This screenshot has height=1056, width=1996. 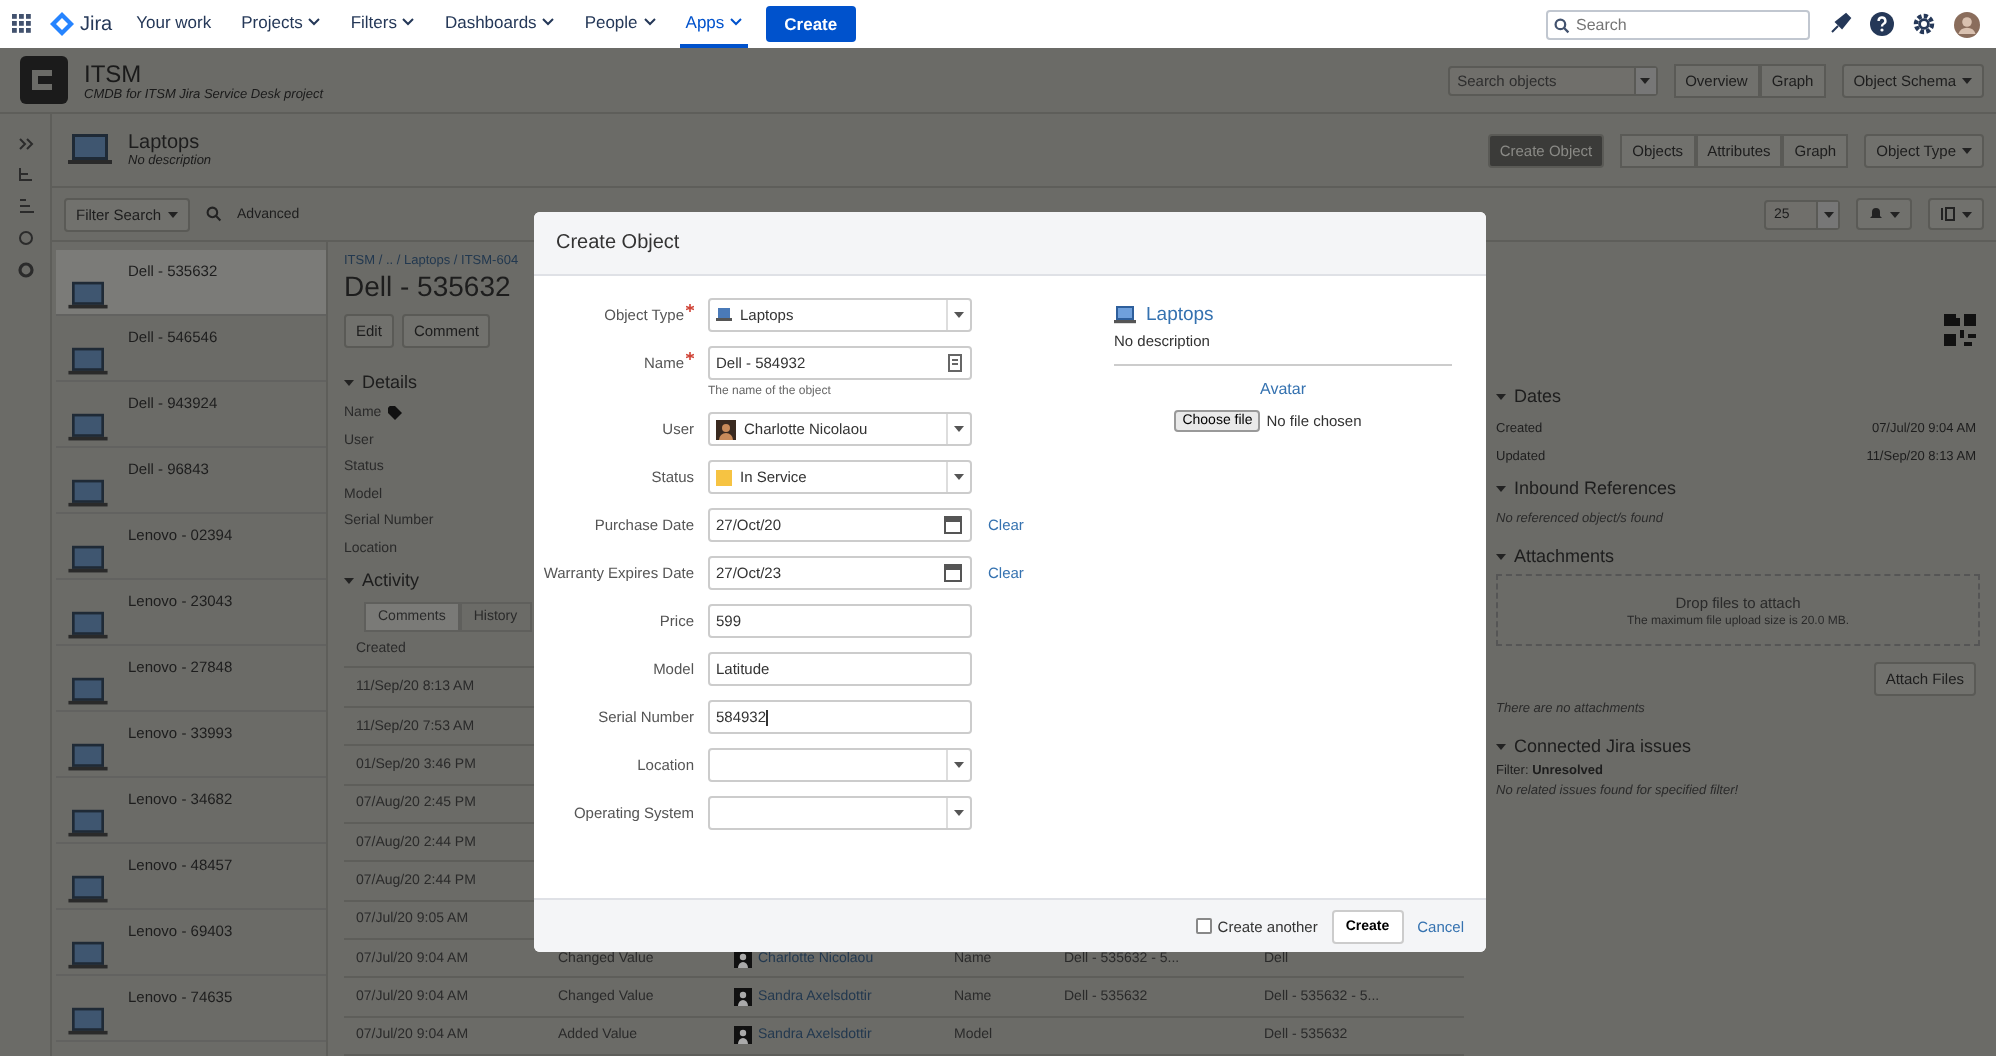 I want to click on section-heading: Inbound References, so click(x=1595, y=488).